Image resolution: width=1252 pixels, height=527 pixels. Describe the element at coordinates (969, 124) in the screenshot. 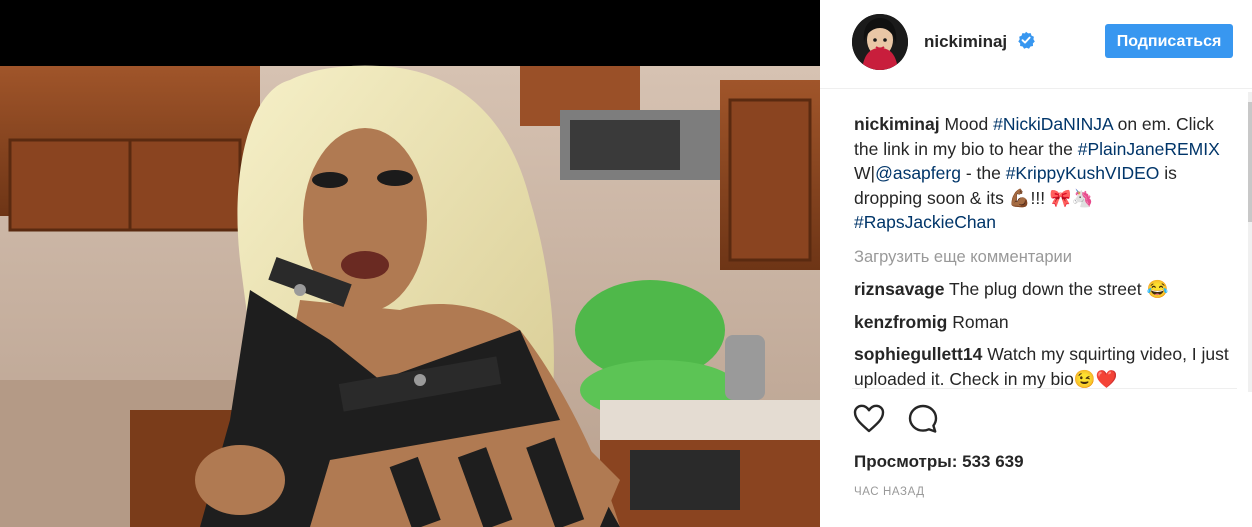

I see `caption-text: Mood` at that location.